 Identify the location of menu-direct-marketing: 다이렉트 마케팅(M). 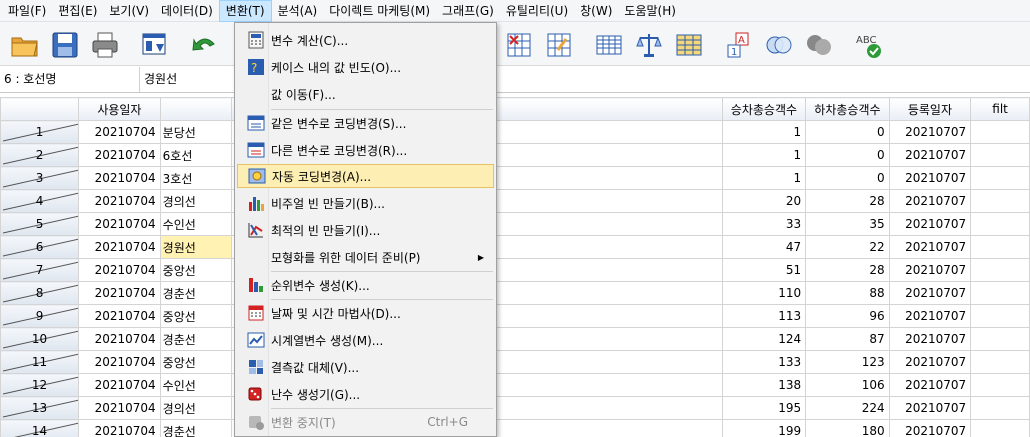
(379, 11).